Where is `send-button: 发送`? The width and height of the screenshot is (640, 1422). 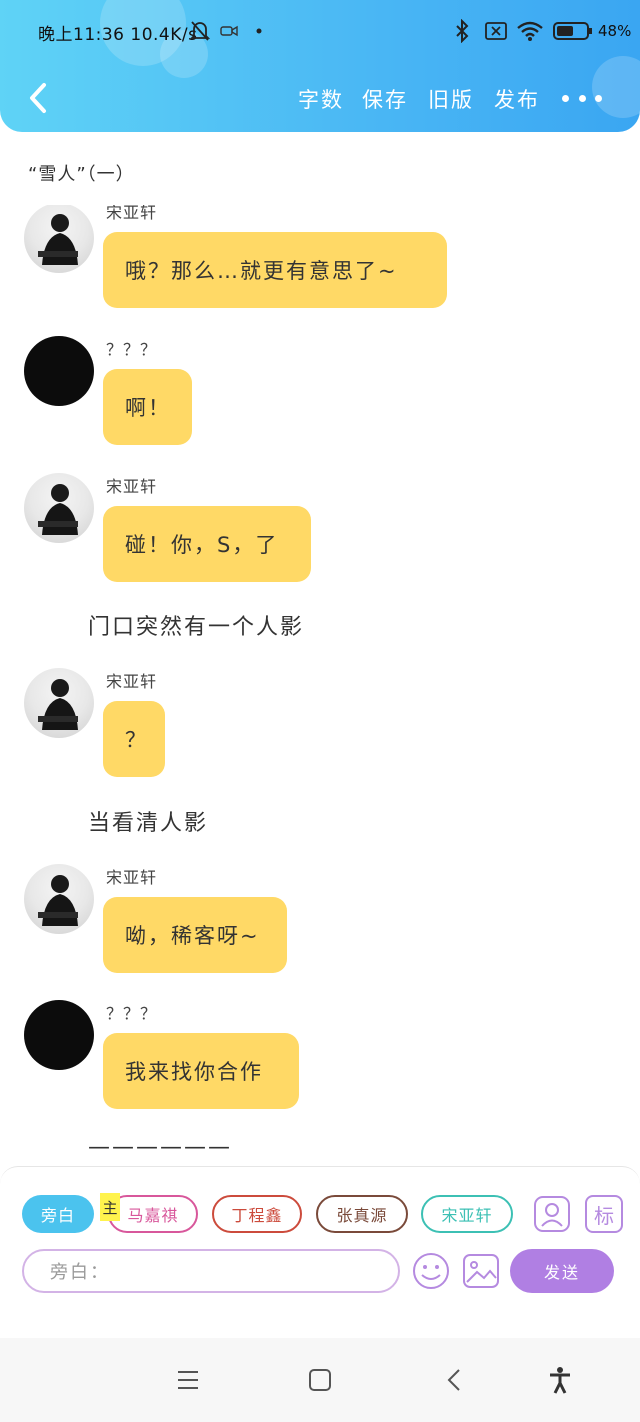
send-button: 发送 is located at coordinates (562, 1271).